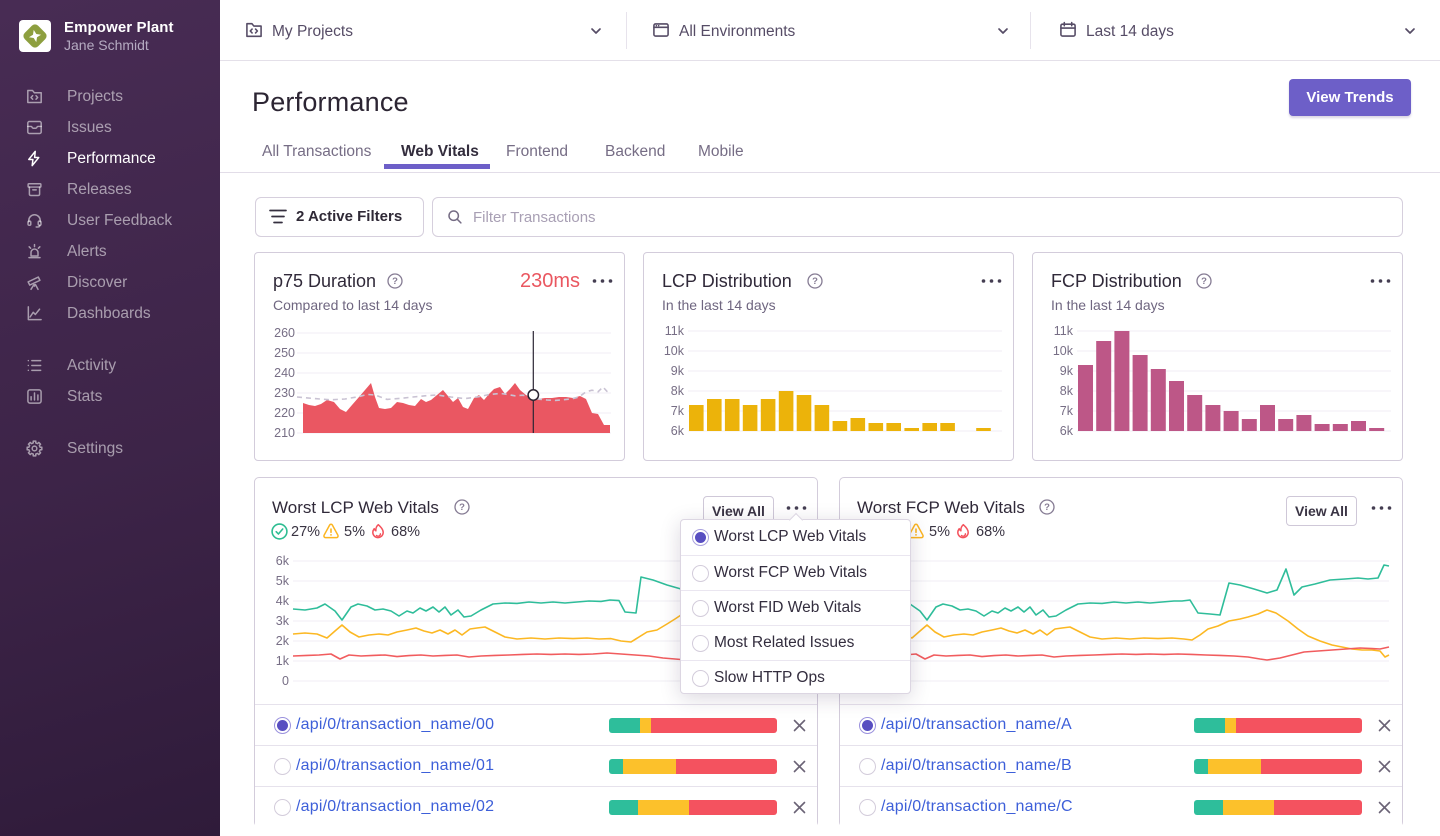 This screenshot has height=836, width=1440. I want to click on svg-text: 260, so click(284, 333).